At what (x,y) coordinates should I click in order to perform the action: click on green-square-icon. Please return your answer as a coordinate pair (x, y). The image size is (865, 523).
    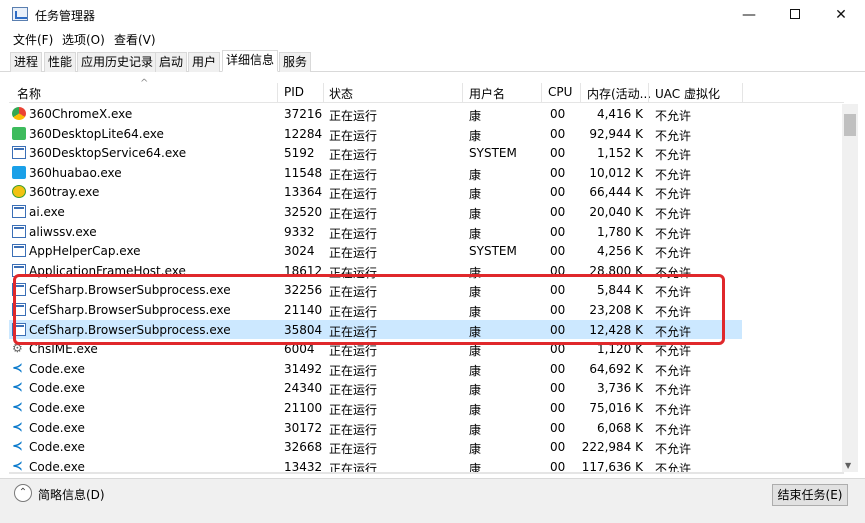
    Looking at the image, I should click on (19, 133).